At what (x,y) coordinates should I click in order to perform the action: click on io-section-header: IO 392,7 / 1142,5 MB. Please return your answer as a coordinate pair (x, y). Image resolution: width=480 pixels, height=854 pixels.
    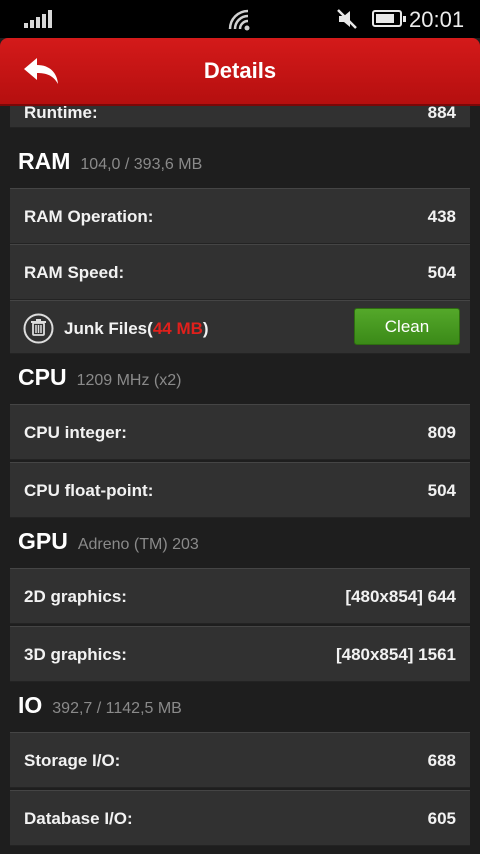
    Looking at the image, I should click on (100, 710).